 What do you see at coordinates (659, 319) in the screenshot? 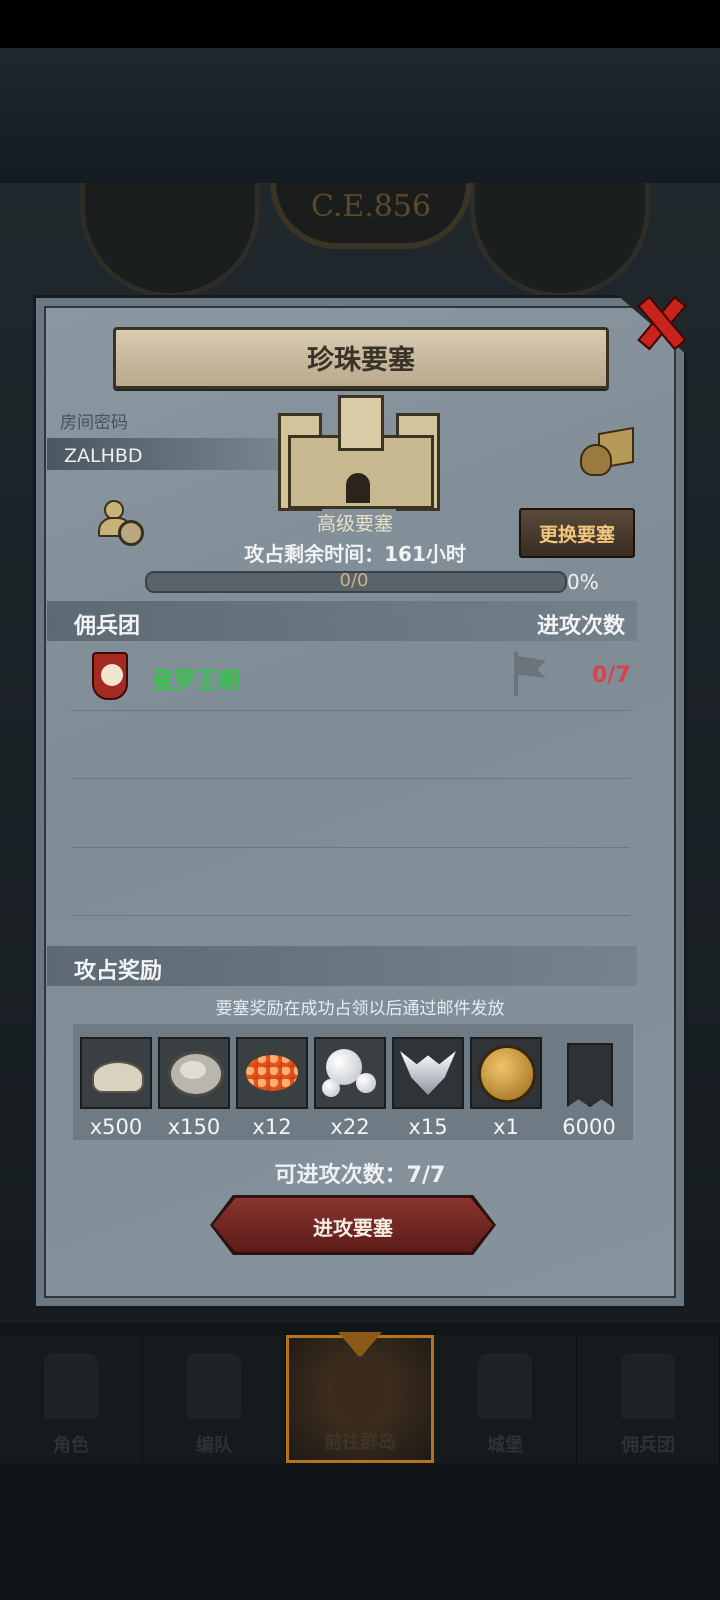
I see `close-button` at bounding box center [659, 319].